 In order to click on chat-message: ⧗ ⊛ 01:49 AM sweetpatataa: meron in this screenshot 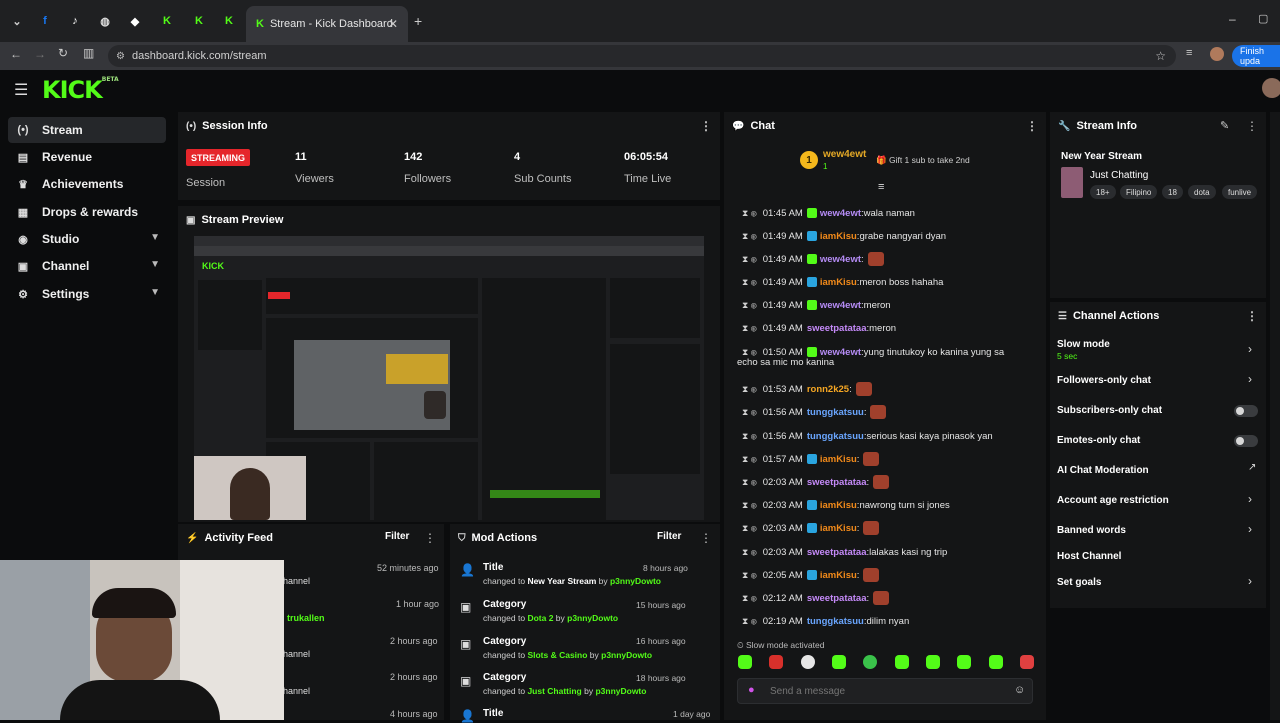, I will do `click(819, 328)`.